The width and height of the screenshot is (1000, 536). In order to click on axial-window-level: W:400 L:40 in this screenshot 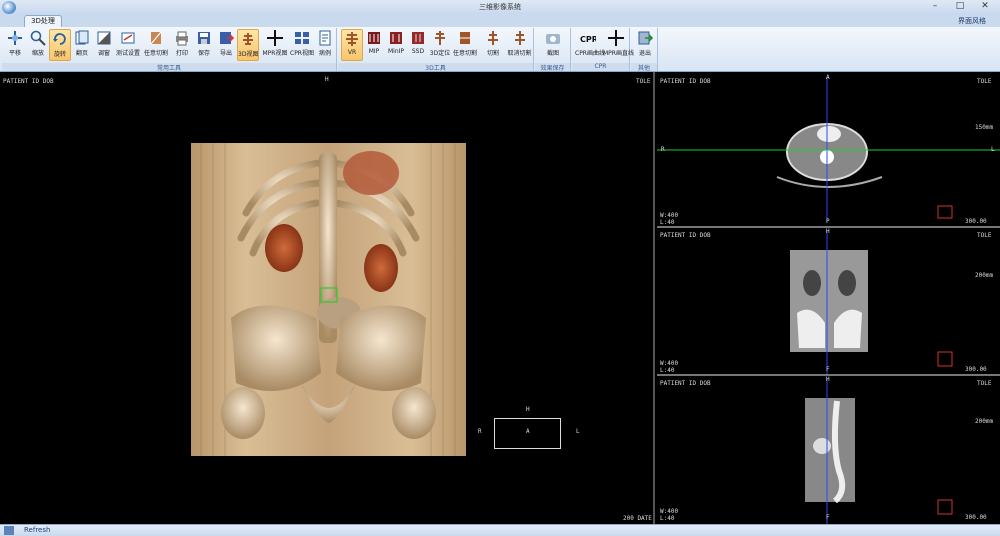, I will do `click(669, 219)`.